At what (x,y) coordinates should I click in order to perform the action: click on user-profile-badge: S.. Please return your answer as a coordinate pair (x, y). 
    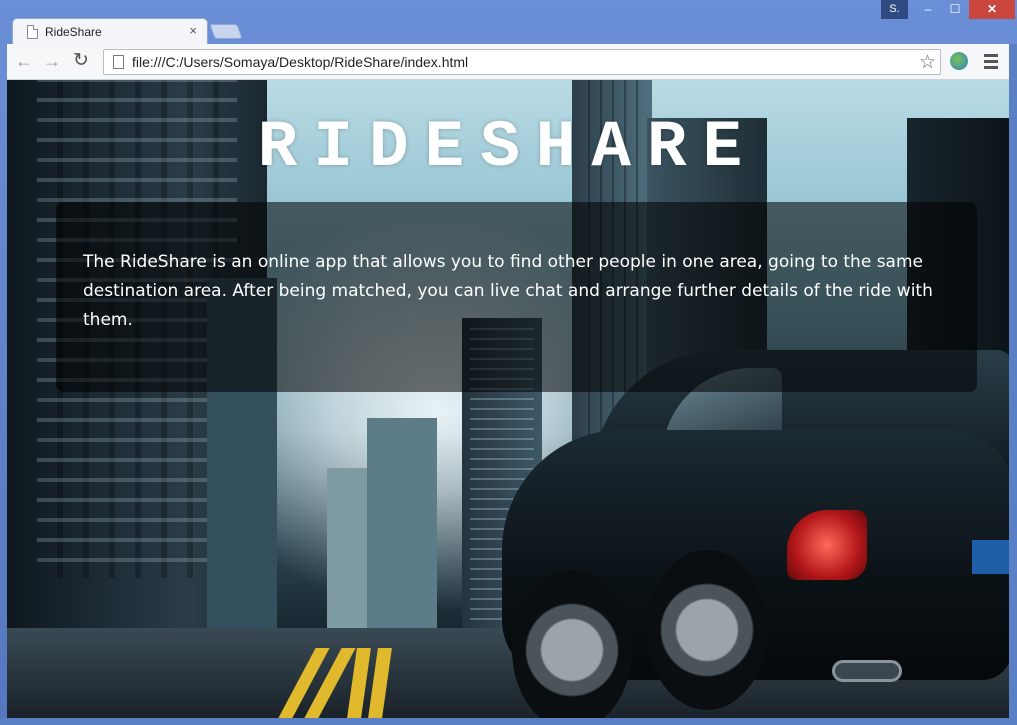
    Looking at the image, I should click on (894, 9).